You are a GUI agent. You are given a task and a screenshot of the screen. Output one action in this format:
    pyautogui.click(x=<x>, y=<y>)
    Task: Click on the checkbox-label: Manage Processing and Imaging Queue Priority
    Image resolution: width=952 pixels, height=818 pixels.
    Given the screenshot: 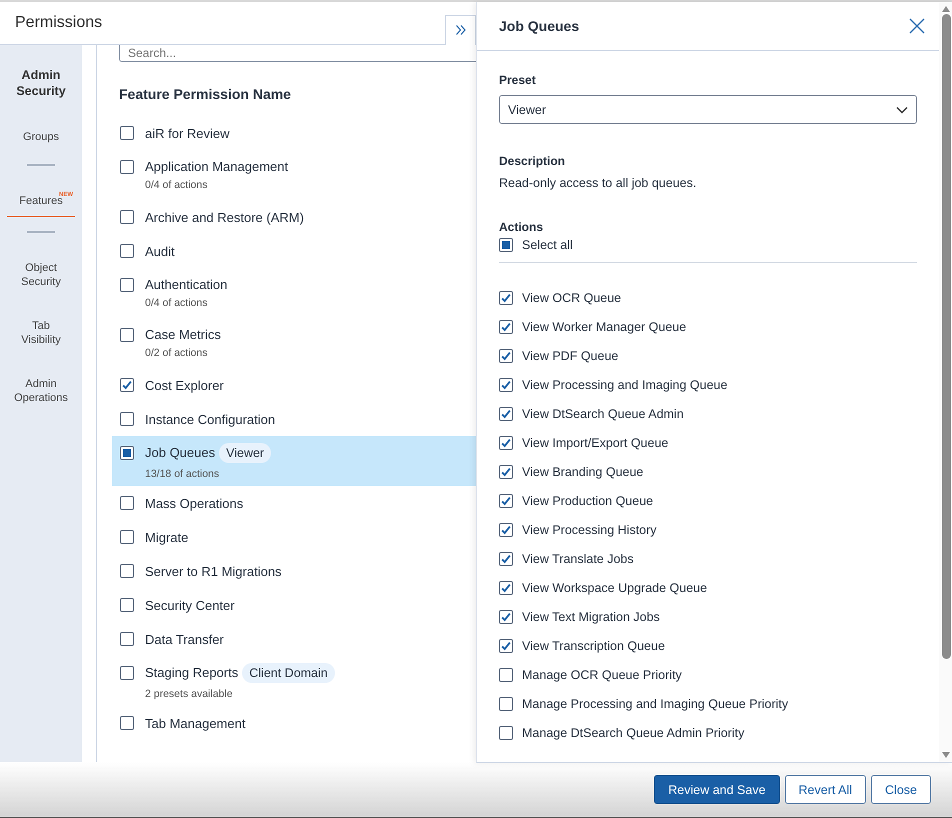 What is the action you would take?
    pyautogui.click(x=655, y=703)
    